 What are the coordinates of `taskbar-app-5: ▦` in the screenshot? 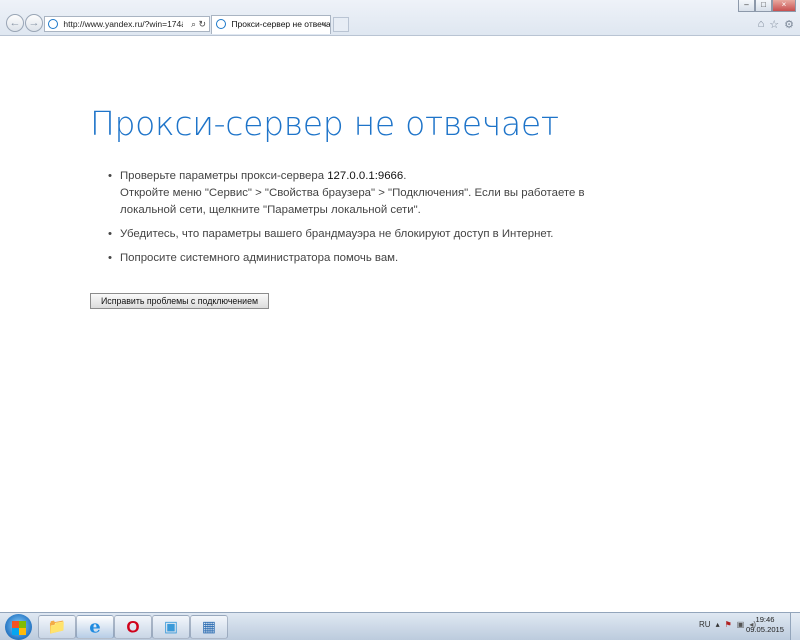 It's located at (209, 627).